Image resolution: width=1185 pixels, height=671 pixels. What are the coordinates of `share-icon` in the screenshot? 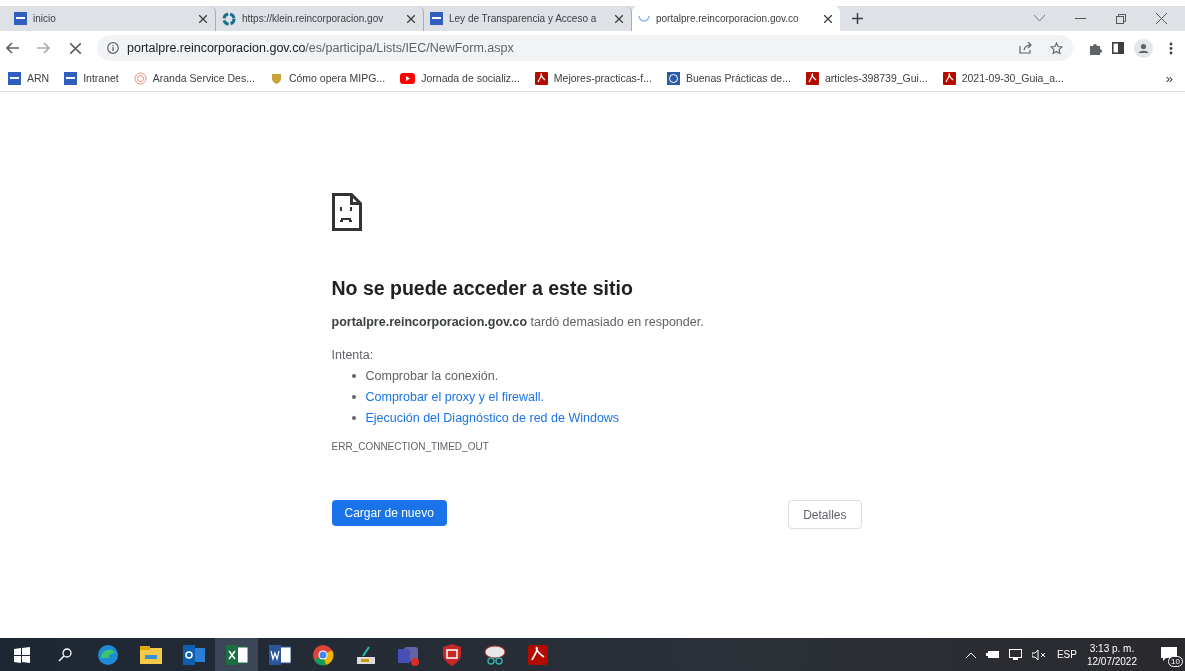 It's located at (1025, 48).